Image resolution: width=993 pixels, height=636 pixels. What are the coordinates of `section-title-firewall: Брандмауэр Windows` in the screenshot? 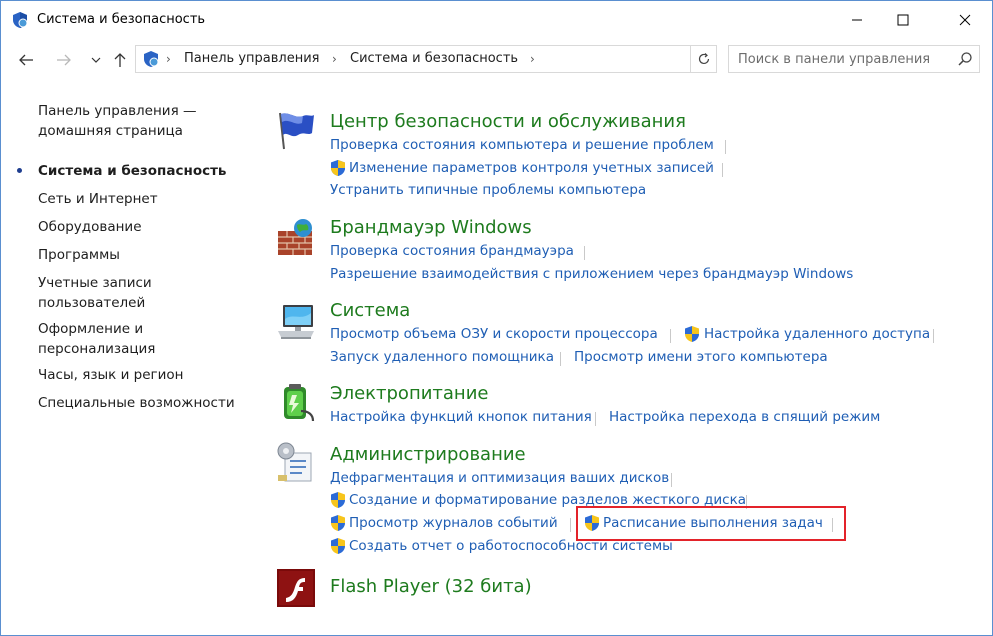 It's located at (431, 227).